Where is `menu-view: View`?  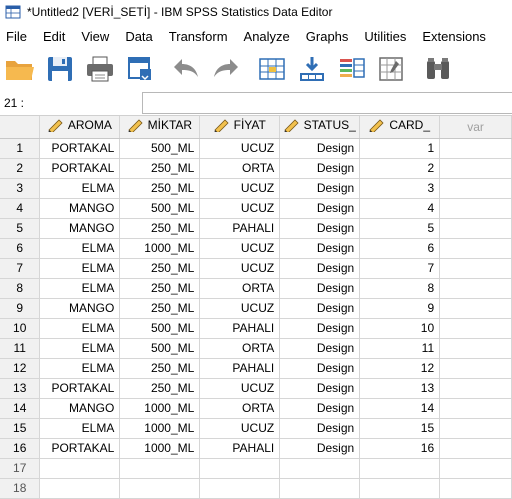 menu-view: View is located at coordinates (92, 36).